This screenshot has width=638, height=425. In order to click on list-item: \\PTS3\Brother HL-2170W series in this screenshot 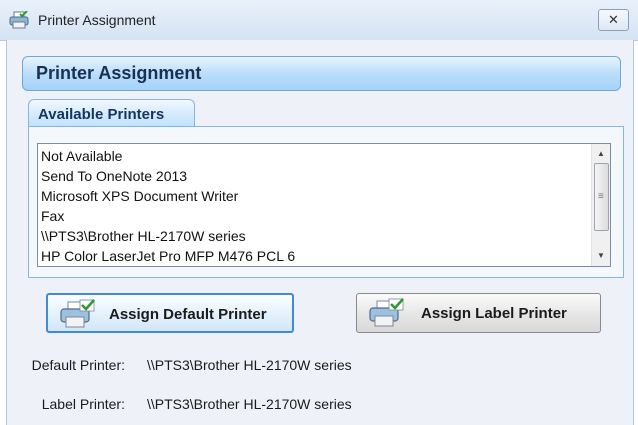, I will do `click(315, 236)`.